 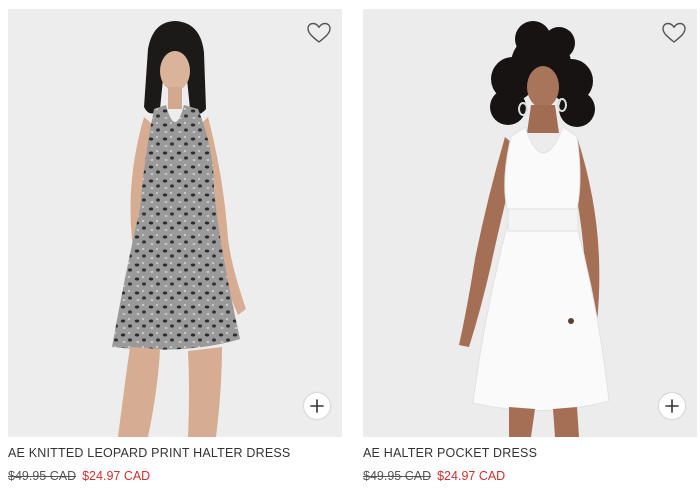 What do you see at coordinates (175, 453) in the screenshot?
I see `product-name: AE KNITTED LEOPARD PRINT HALTER DRESS` at bounding box center [175, 453].